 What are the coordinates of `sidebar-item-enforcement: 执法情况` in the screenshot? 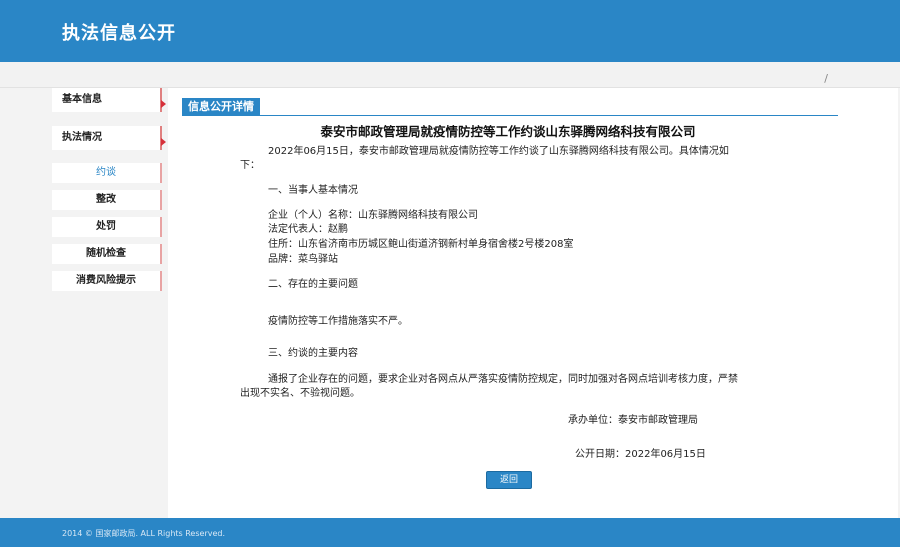 It's located at (109, 138).